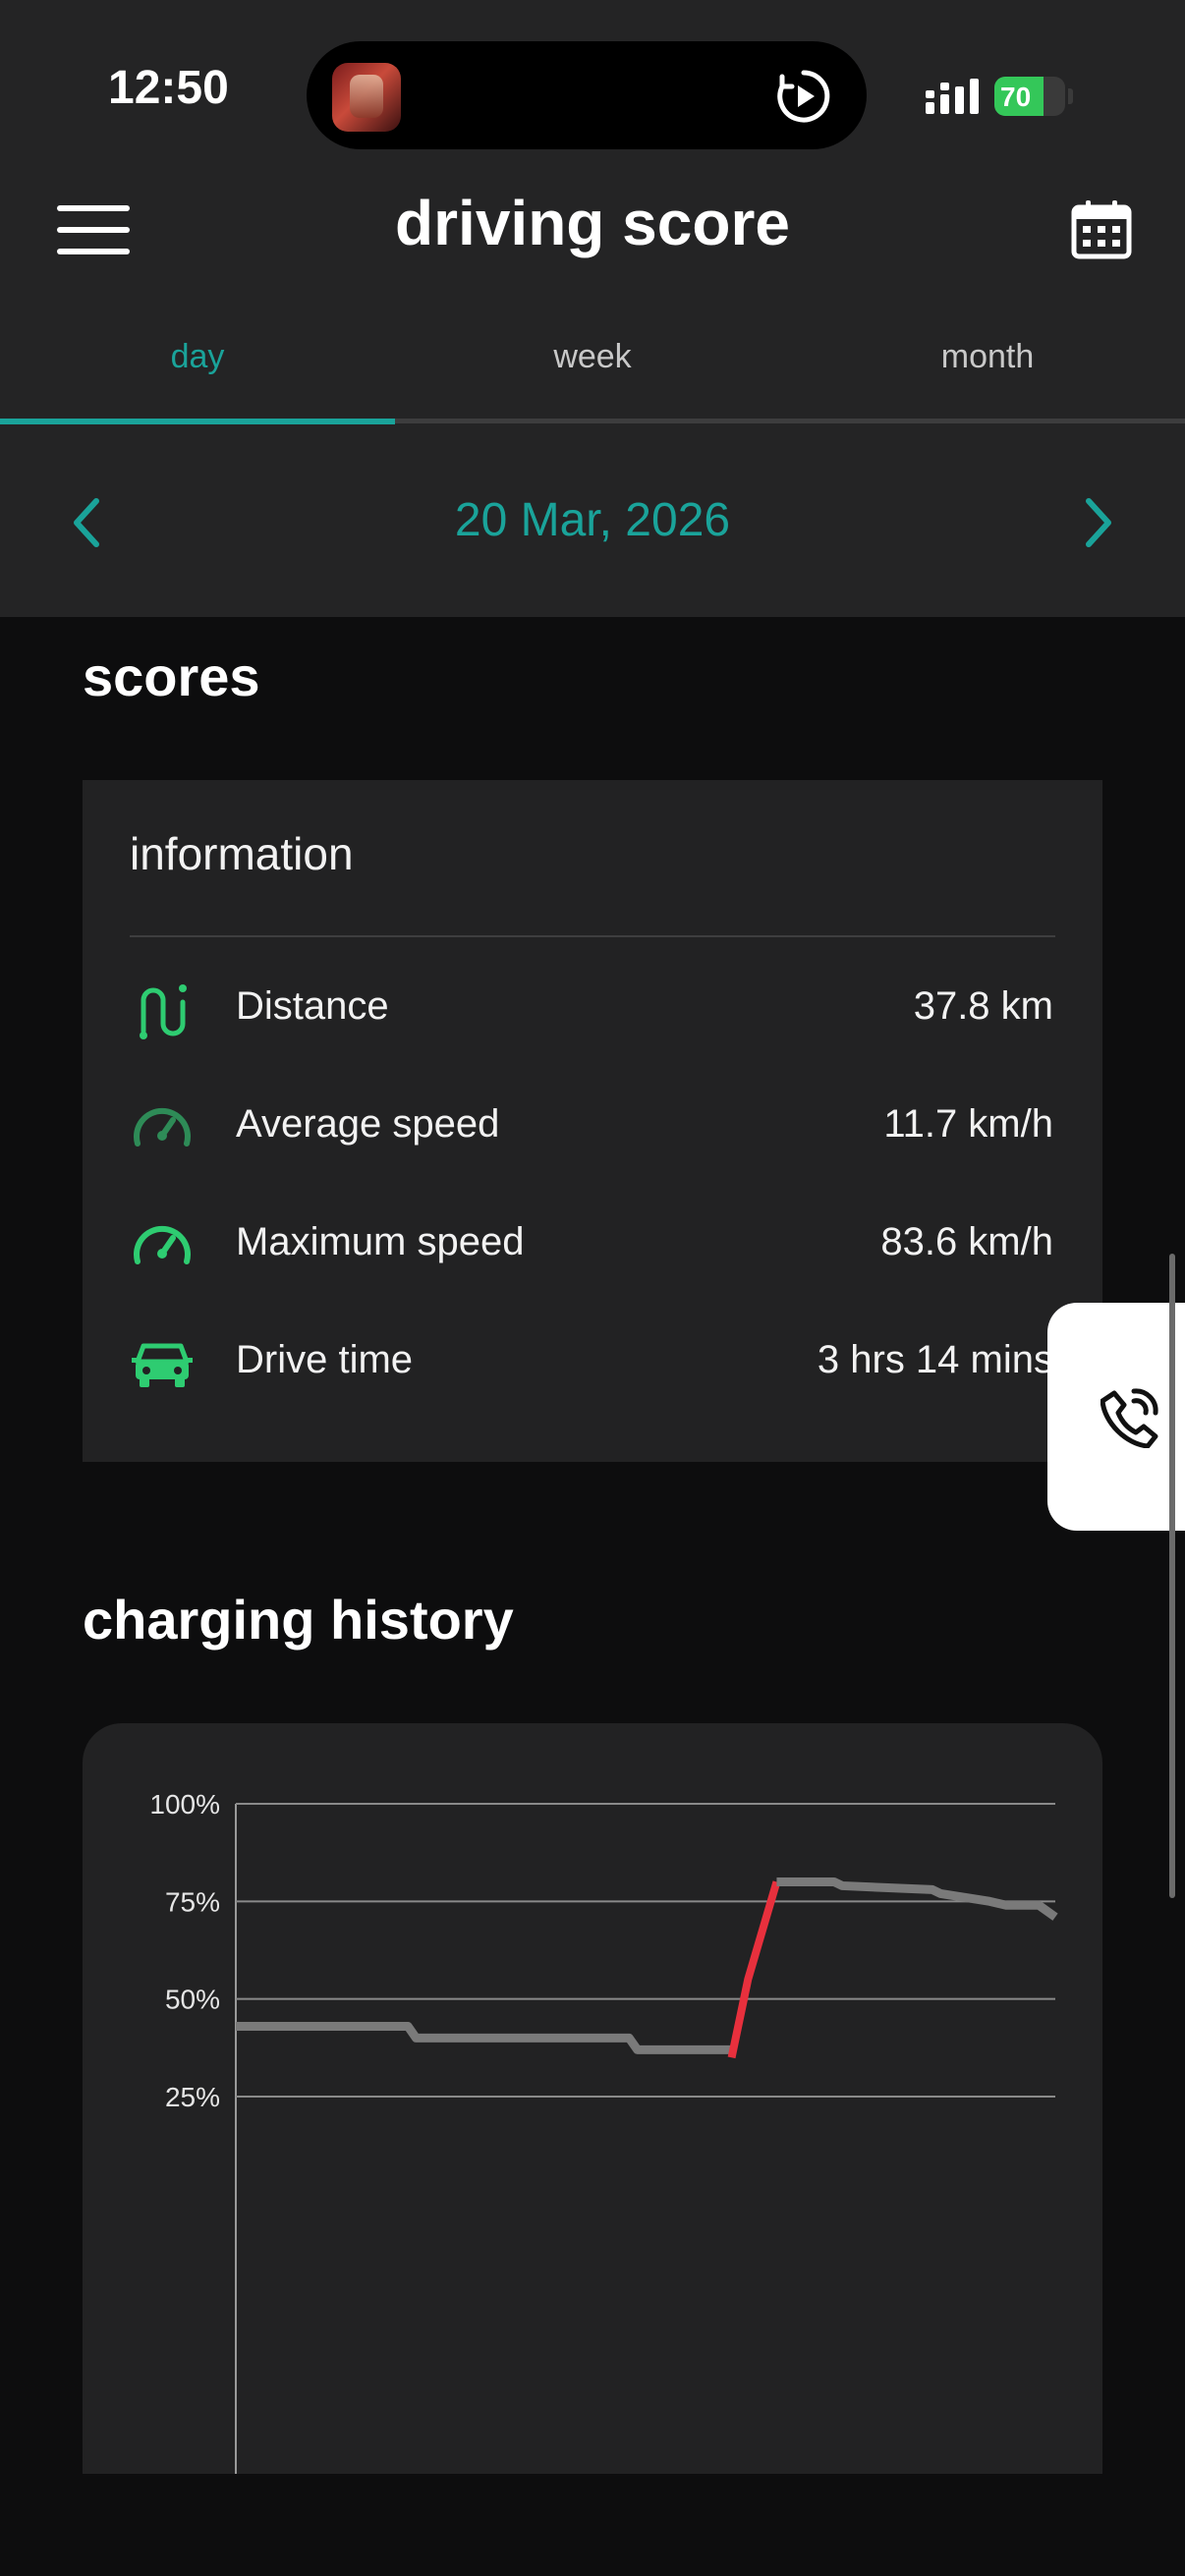 The height and width of the screenshot is (2576, 1185). Describe the element at coordinates (592, 1128) in the screenshot. I see `info-row-average-speed: Average speed 11.7 km/h` at that location.